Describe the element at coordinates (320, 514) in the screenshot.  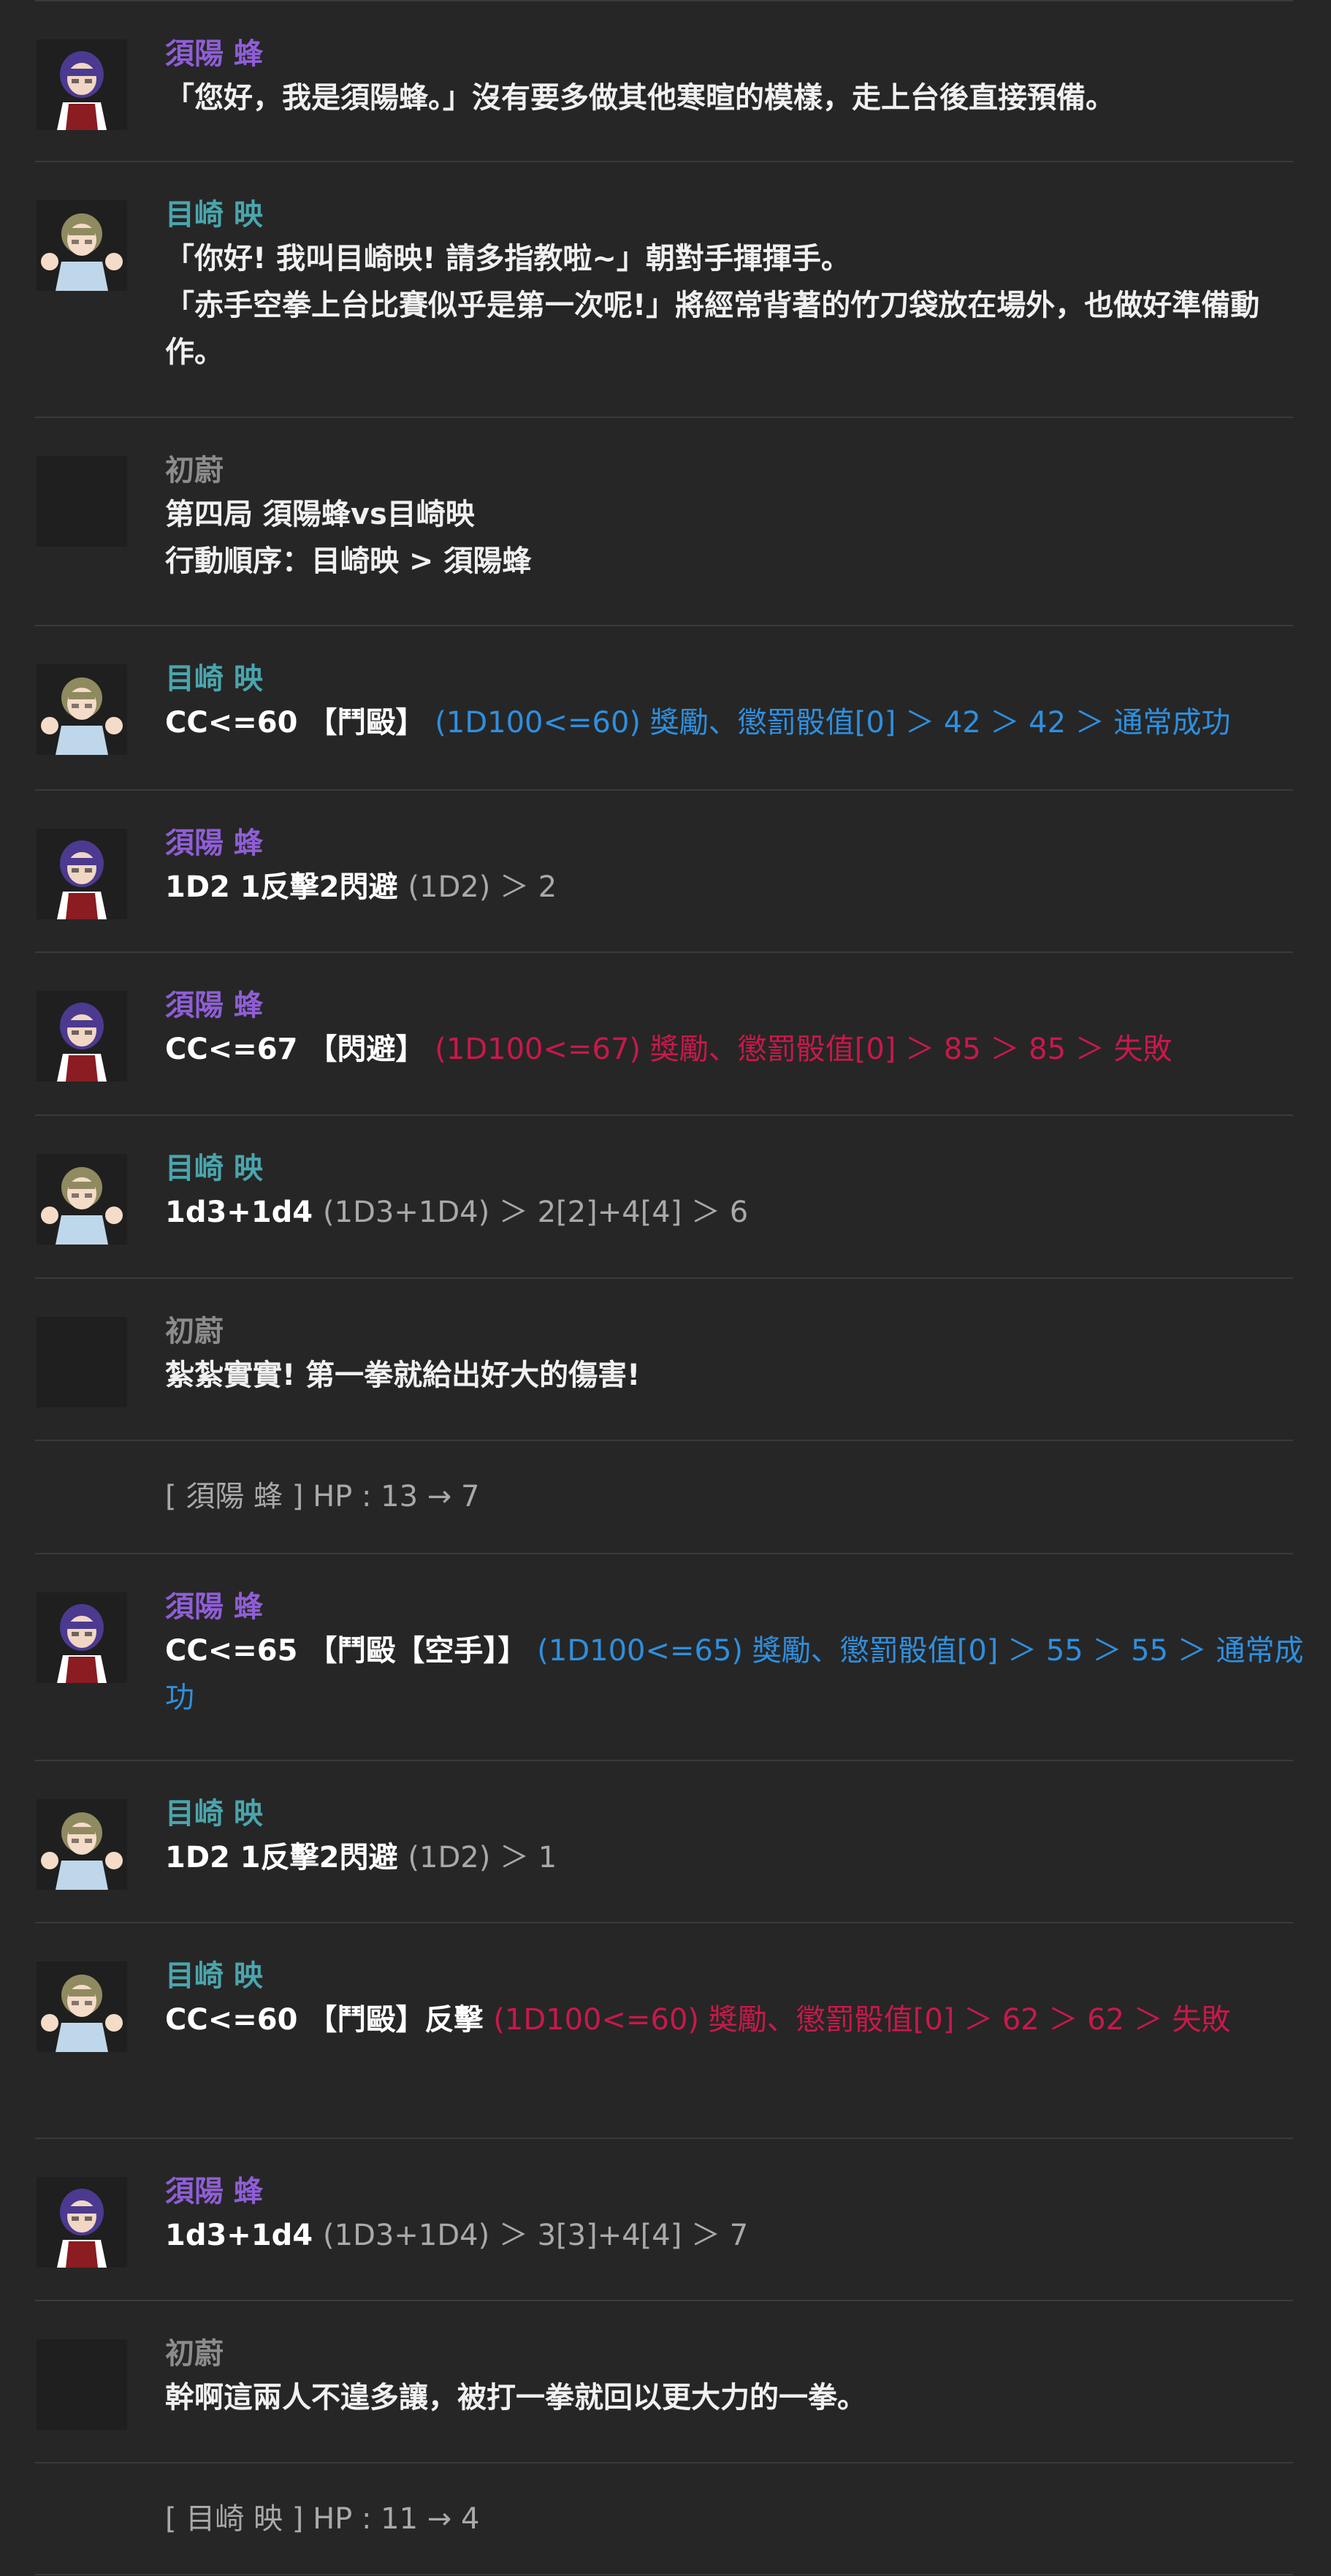
I see `message-text: 第四局 須陽蜂vs目崎映` at that location.